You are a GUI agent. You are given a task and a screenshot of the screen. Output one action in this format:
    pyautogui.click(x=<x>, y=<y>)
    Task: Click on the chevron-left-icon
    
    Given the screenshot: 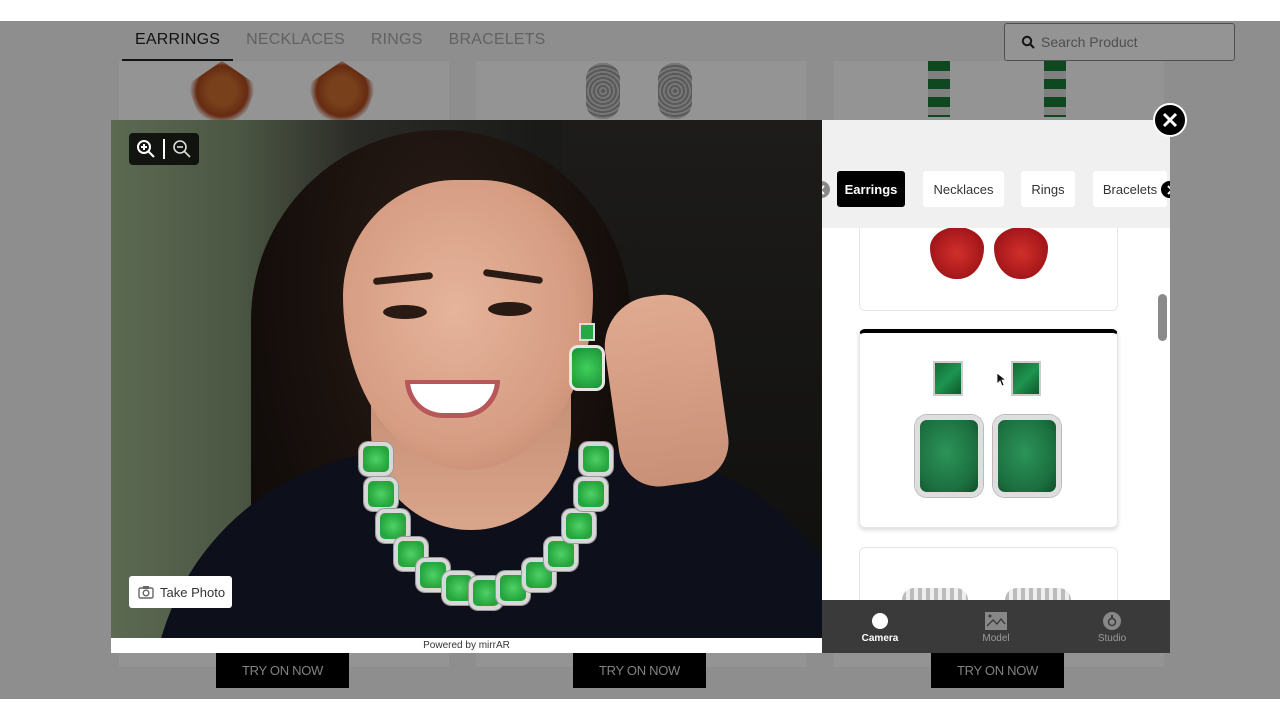 What is the action you would take?
    pyautogui.click(x=823, y=189)
    